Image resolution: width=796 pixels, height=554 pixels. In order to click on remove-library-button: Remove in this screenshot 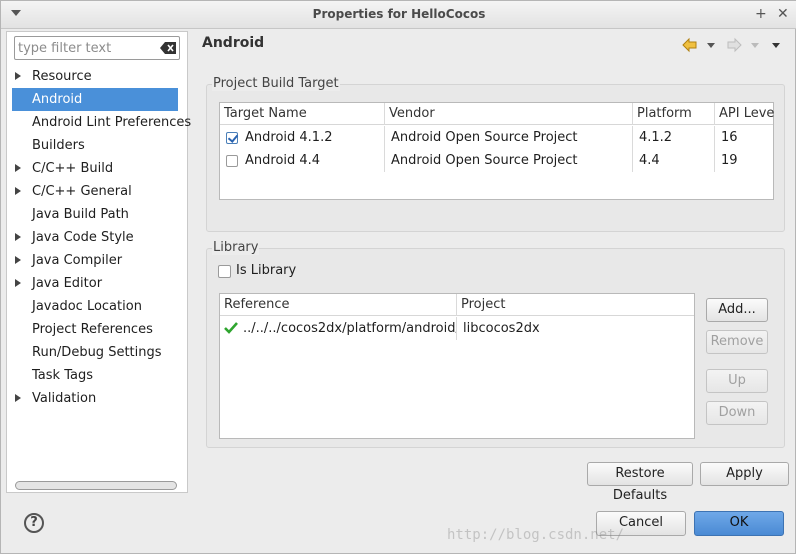, I will do `click(737, 342)`.